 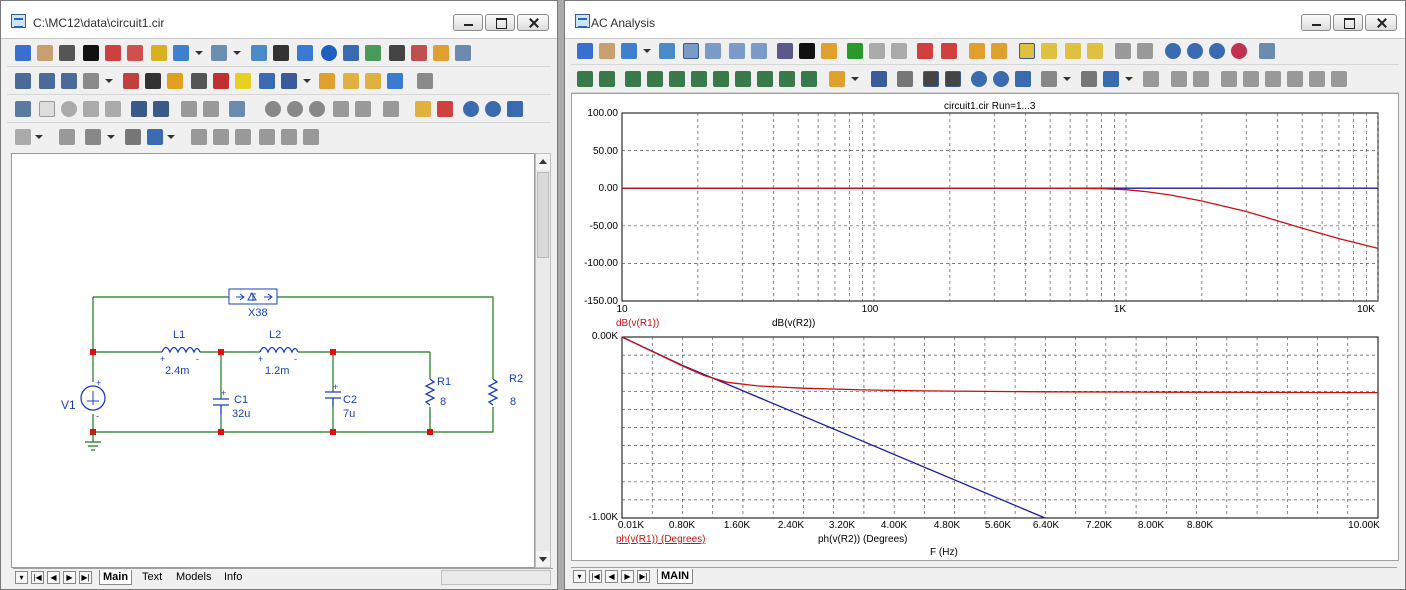 I want to click on find-next-icon, so click(x=161, y=109).